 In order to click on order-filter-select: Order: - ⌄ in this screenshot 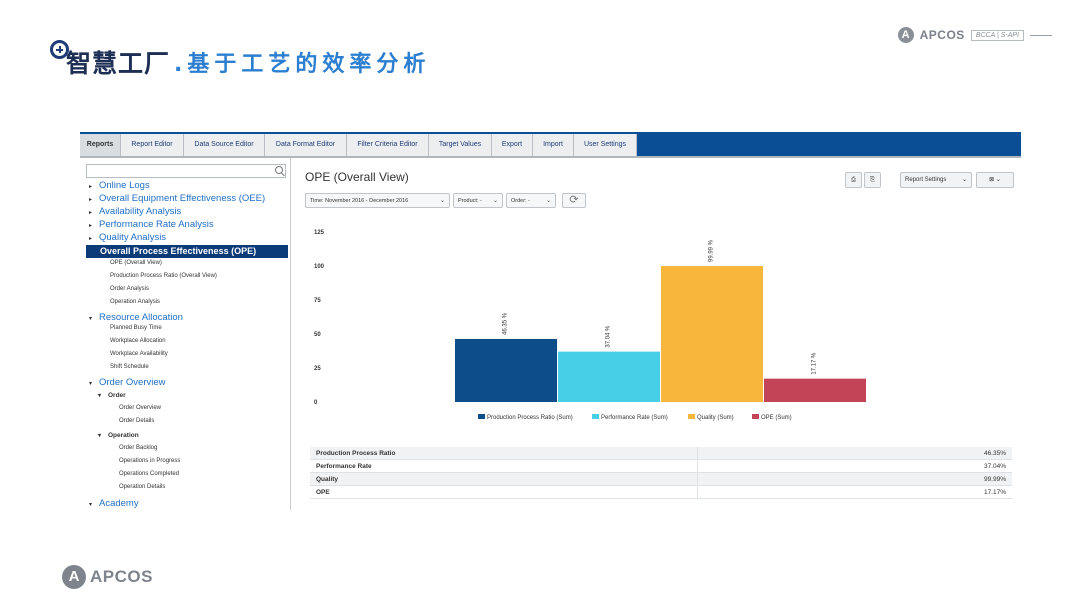, I will do `click(531, 200)`.